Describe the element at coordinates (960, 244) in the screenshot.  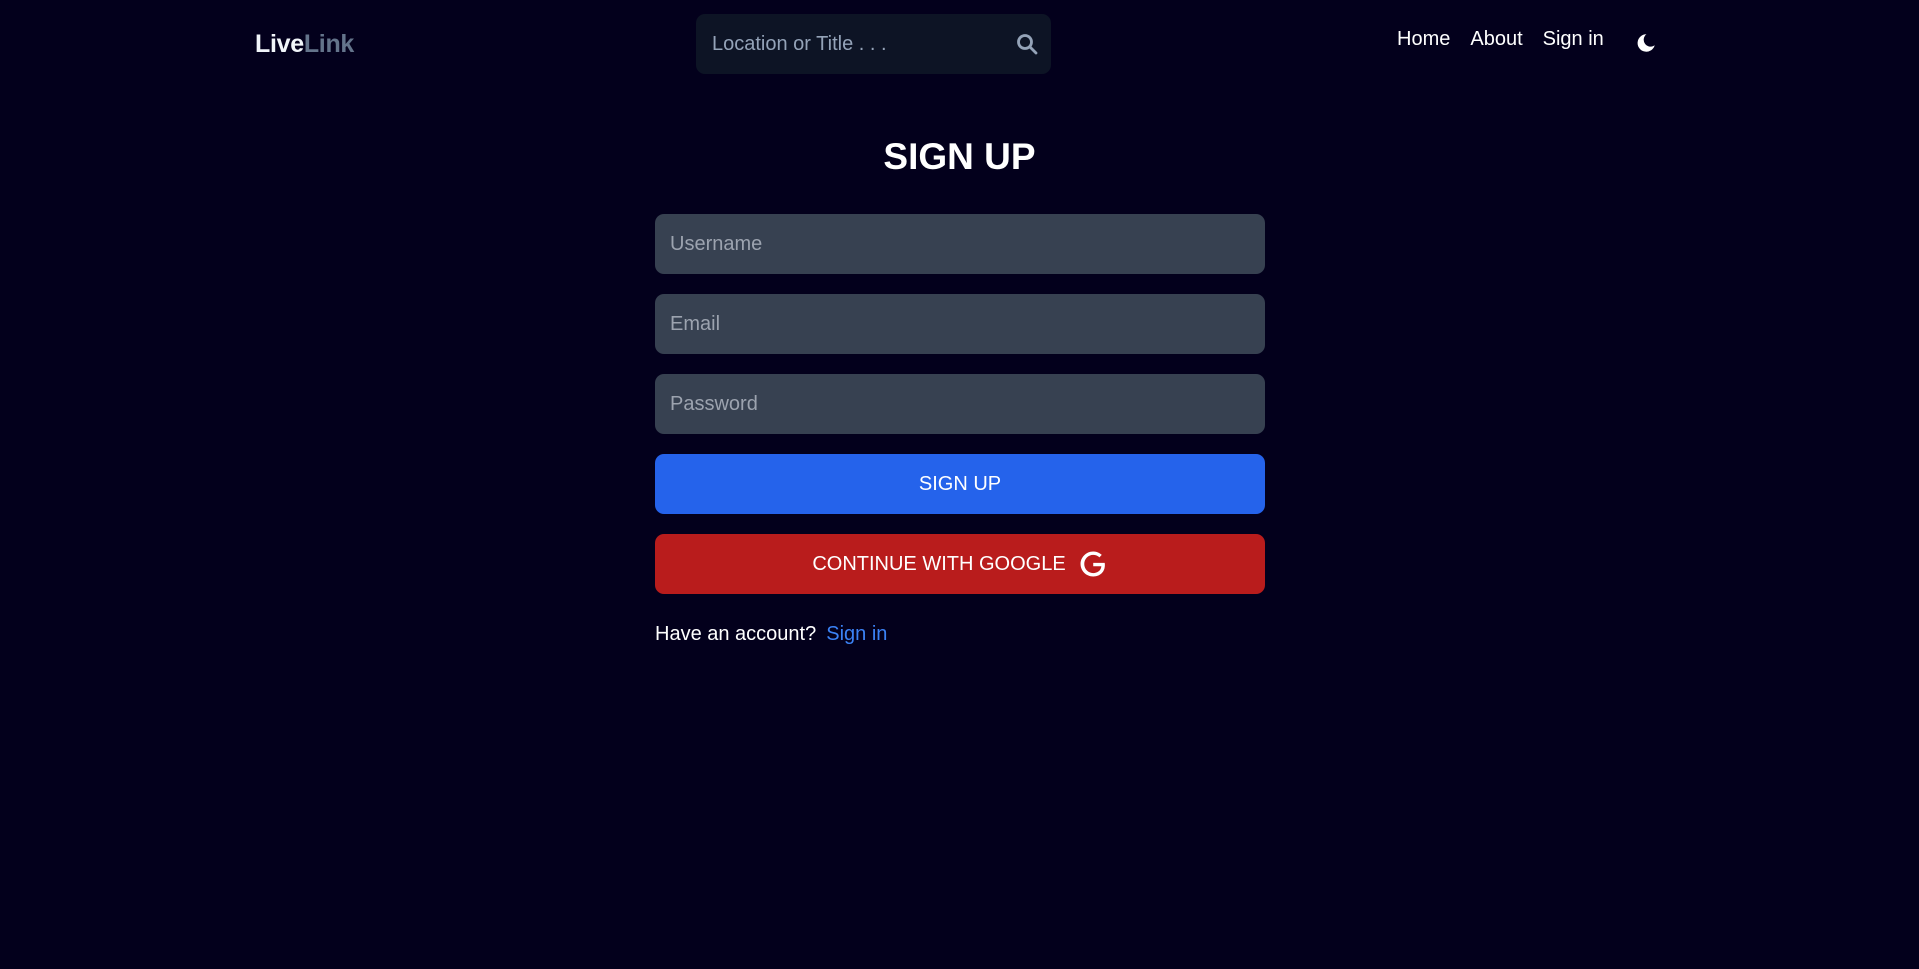
I see `username-field` at that location.